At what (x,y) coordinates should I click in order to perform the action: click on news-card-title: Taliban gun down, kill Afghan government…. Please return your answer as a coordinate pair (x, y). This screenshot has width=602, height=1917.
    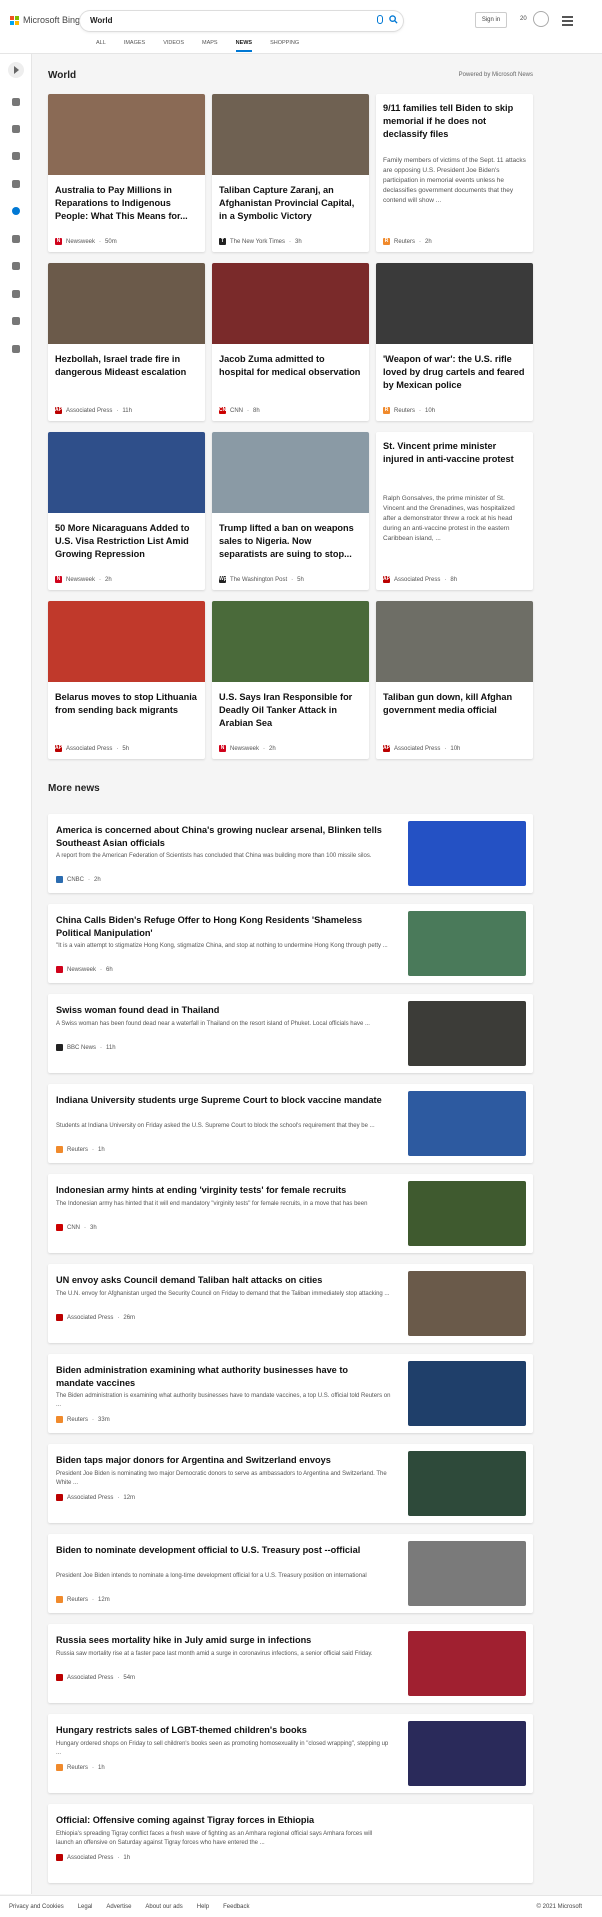
    Looking at the image, I should click on (454, 704).